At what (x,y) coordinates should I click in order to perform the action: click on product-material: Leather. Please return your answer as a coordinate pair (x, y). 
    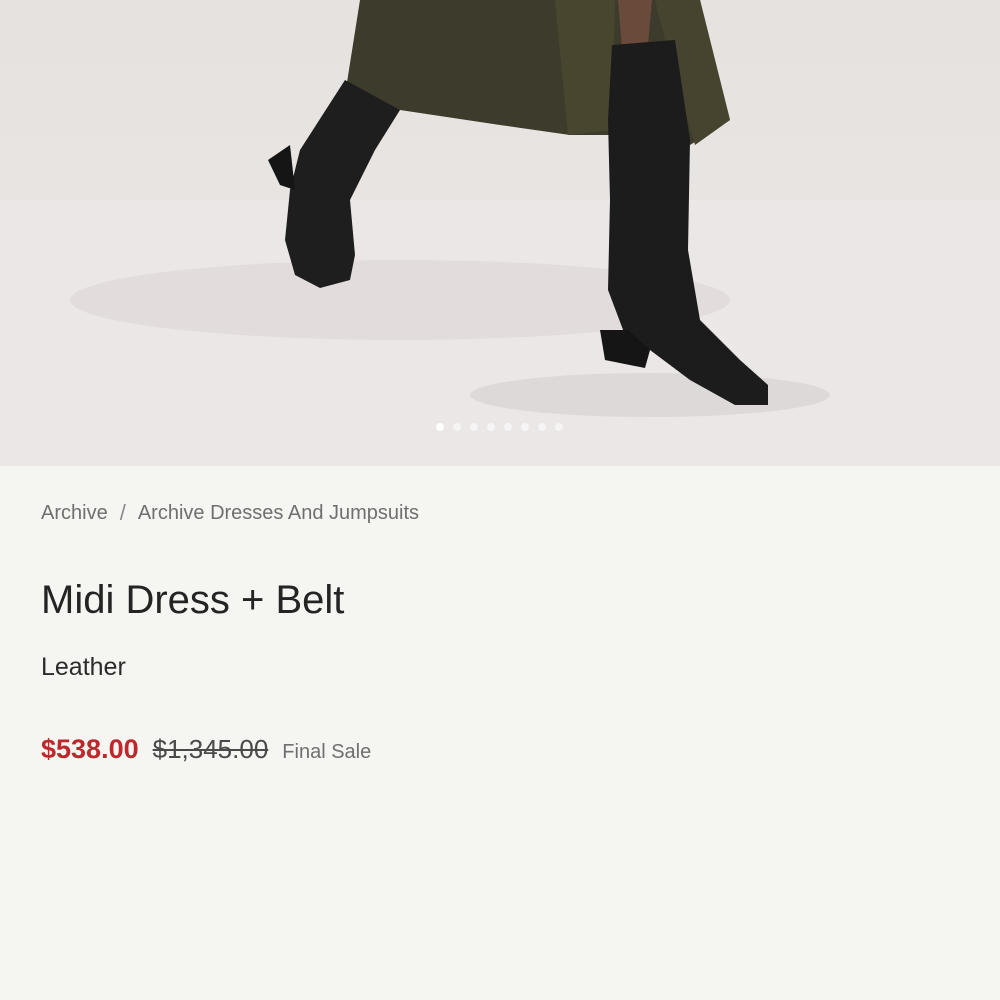
    Looking at the image, I should click on (83, 667).